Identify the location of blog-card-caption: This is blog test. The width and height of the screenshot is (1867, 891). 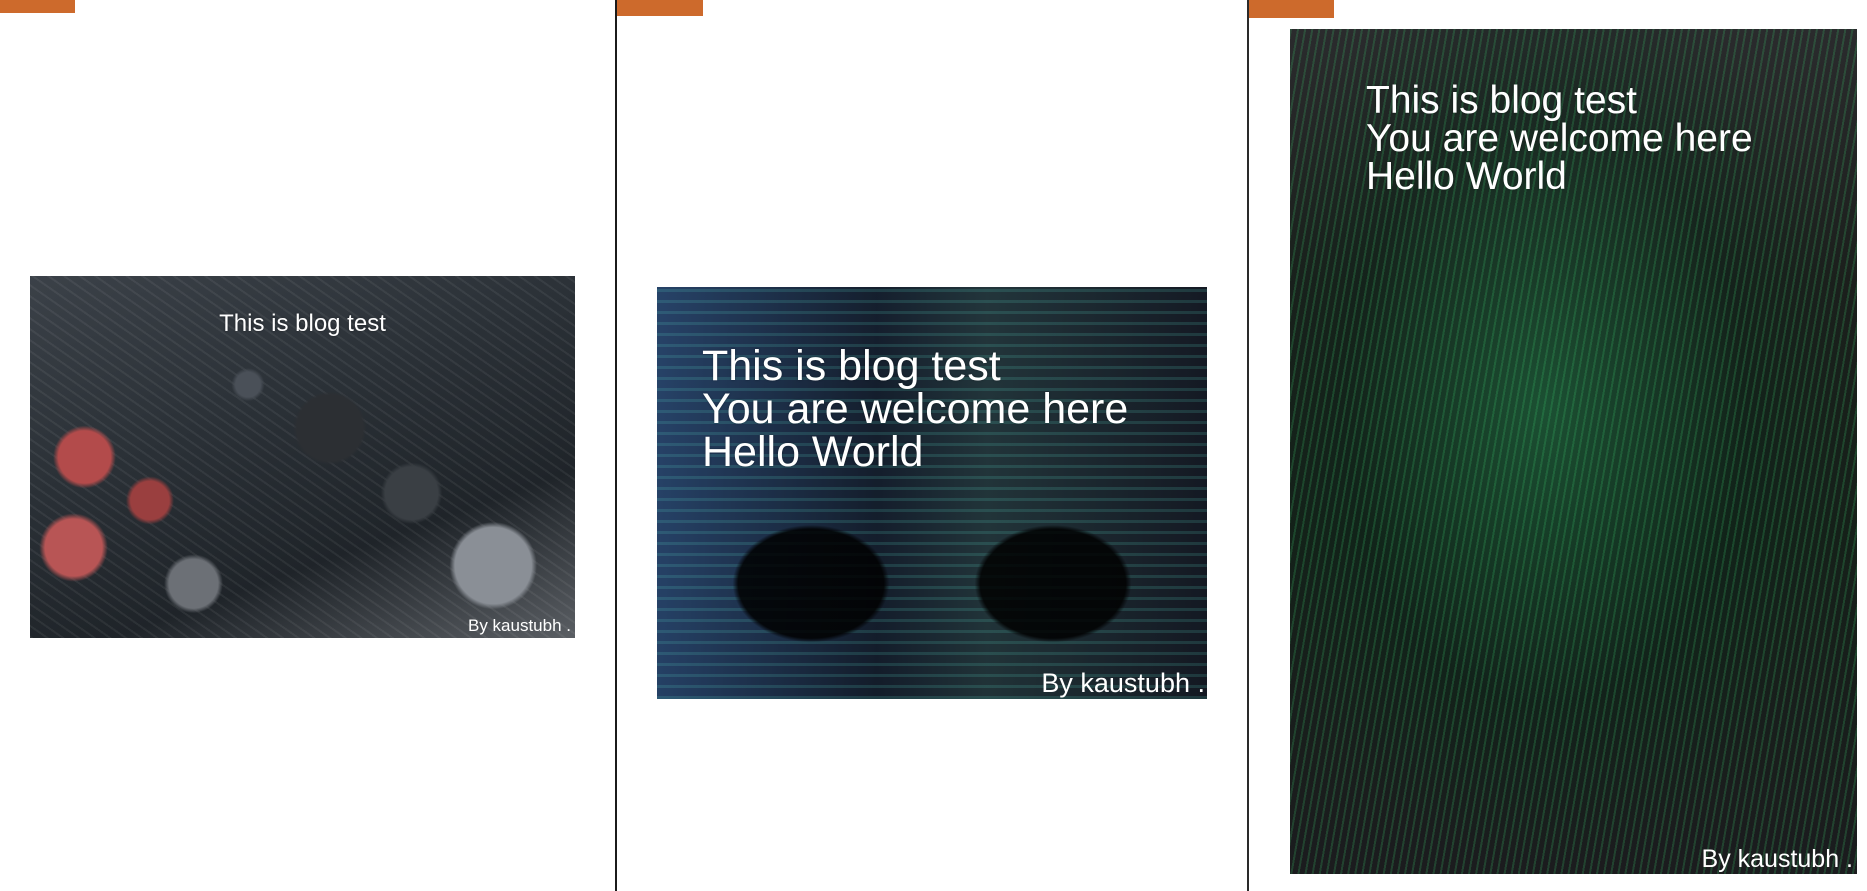
(302, 324).